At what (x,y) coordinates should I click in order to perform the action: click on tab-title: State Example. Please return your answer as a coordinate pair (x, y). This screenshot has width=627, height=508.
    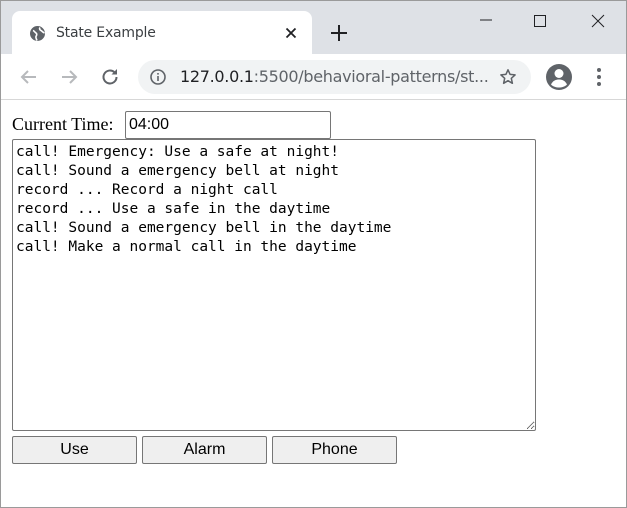
    Looking at the image, I should click on (106, 33).